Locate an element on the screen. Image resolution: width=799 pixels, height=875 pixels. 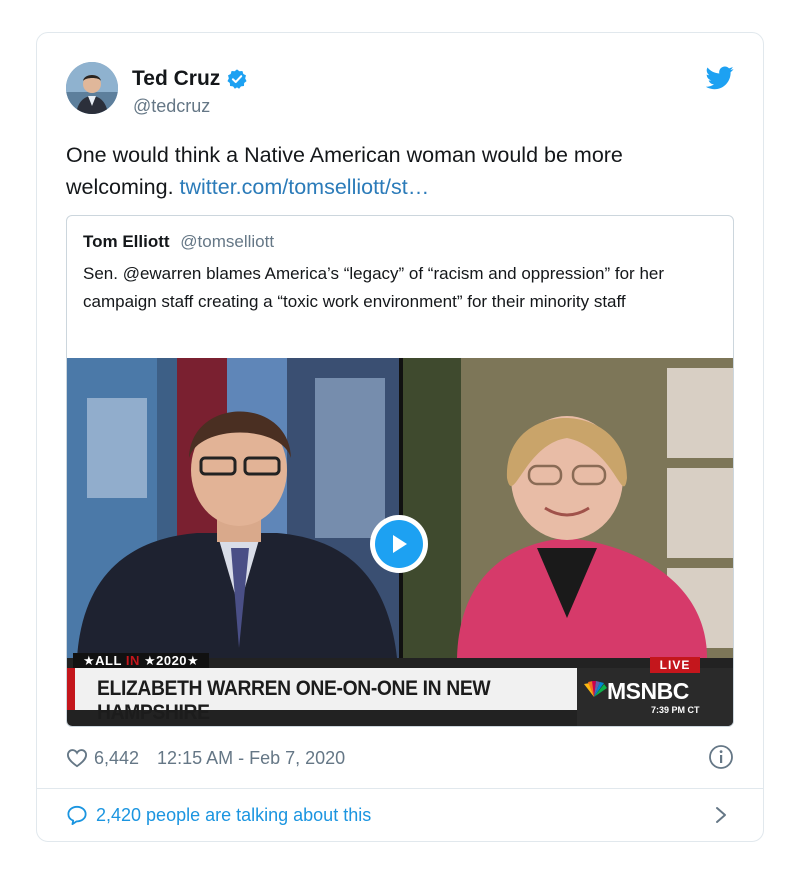
chevron-right-icon is located at coordinates (721, 815).